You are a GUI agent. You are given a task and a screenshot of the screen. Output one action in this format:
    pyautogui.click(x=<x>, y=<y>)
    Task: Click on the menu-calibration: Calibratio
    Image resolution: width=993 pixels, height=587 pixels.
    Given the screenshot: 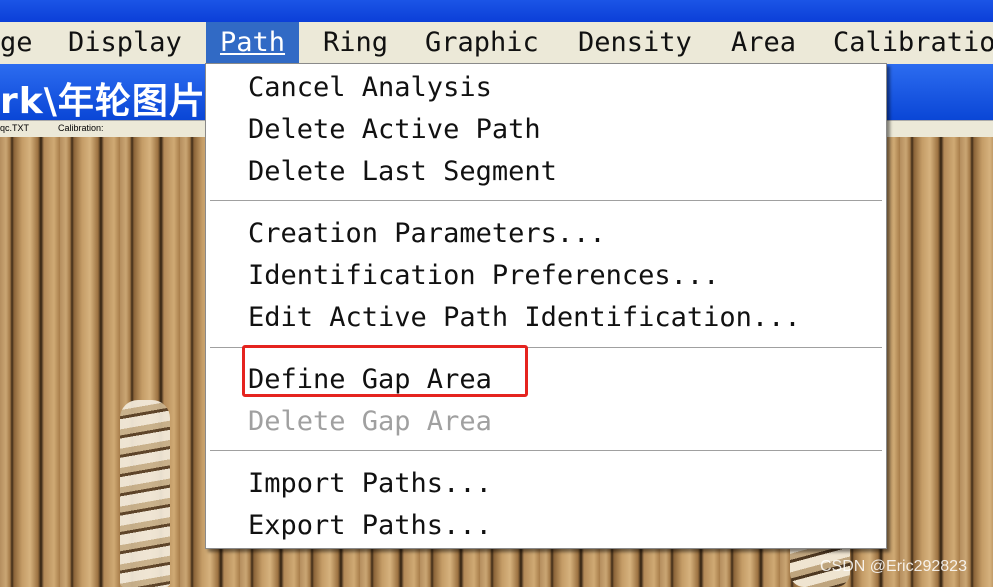 What is the action you would take?
    pyautogui.click(x=906, y=43)
    